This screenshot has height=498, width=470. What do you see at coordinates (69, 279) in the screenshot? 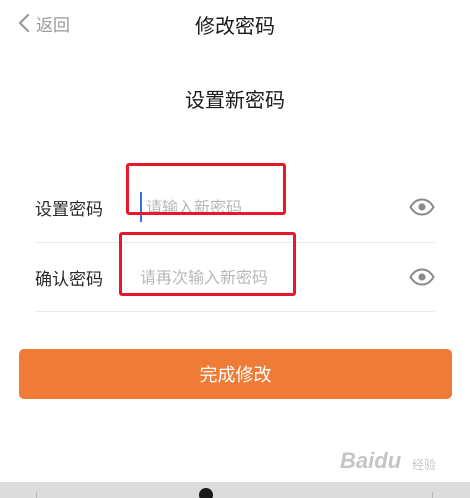
I see `confirm-password-label: 确认密码` at bounding box center [69, 279].